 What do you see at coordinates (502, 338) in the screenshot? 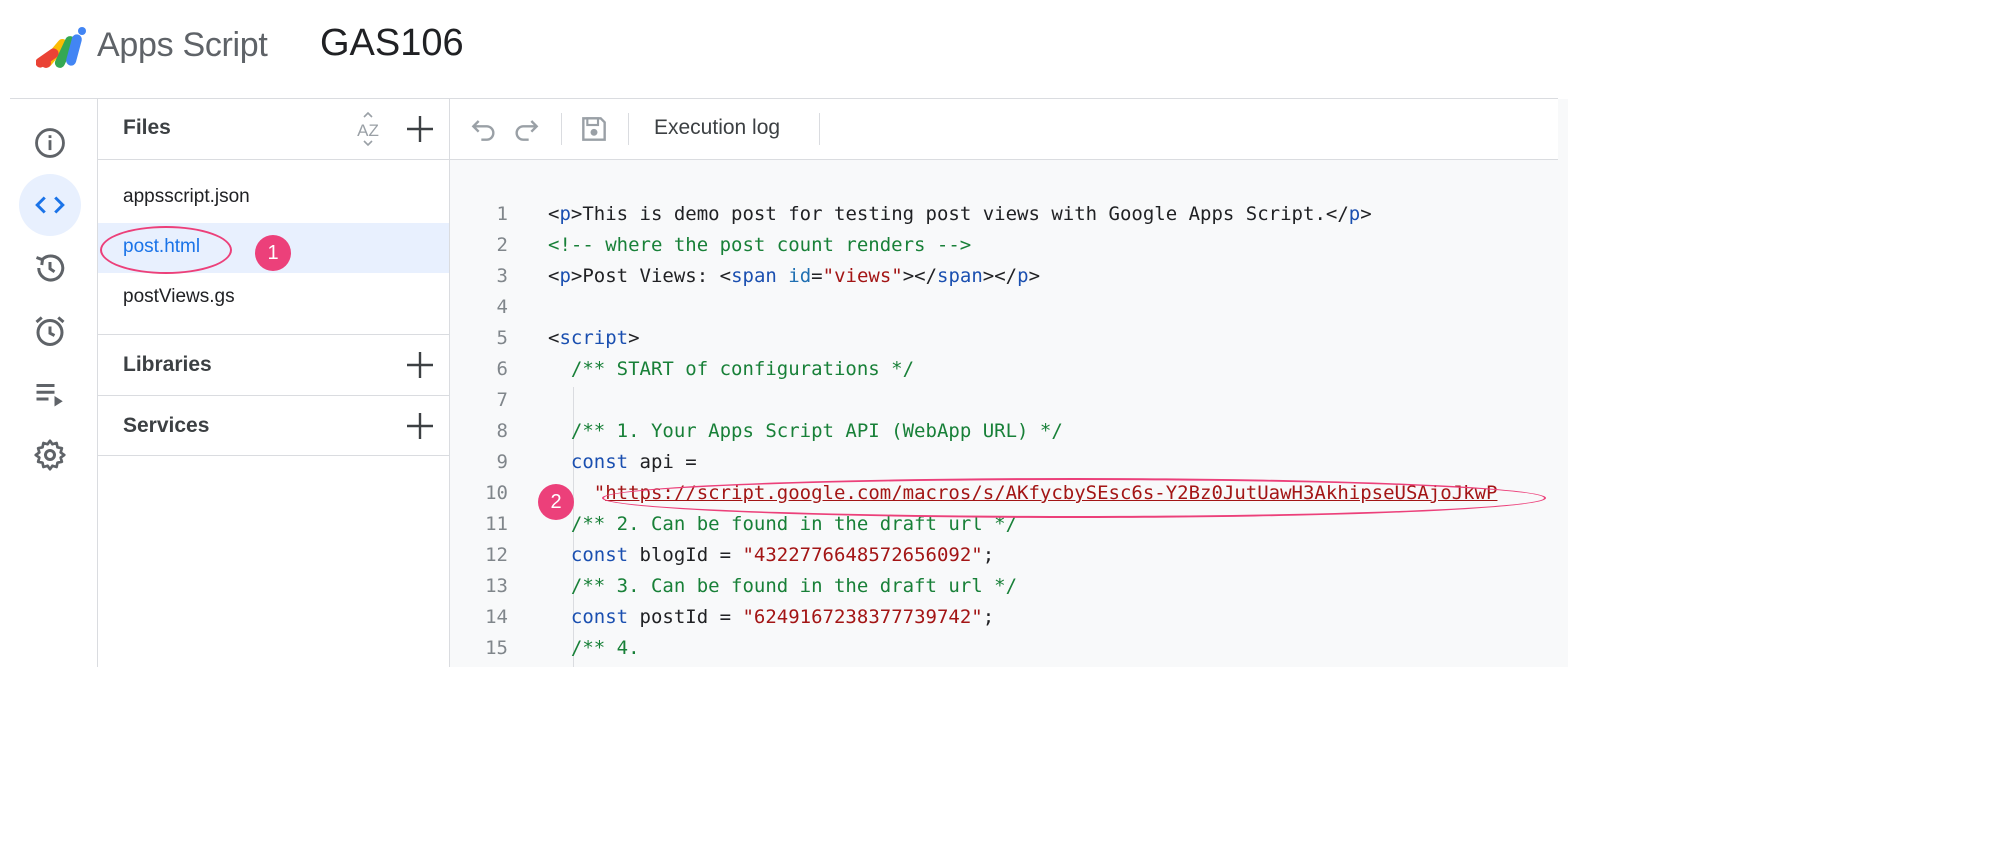
I see `line-number: 5` at bounding box center [502, 338].